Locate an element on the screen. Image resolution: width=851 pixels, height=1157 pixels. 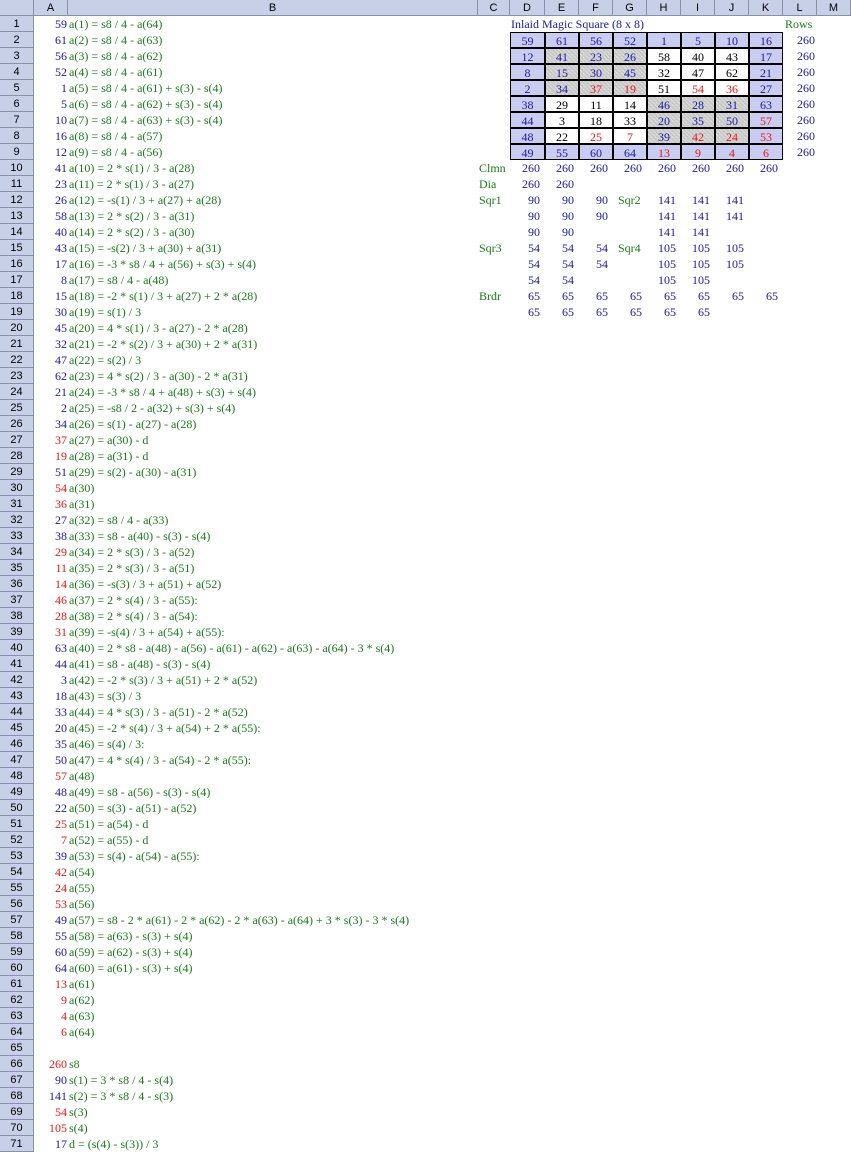
cell-value: 29 is located at coordinates (50, 552).